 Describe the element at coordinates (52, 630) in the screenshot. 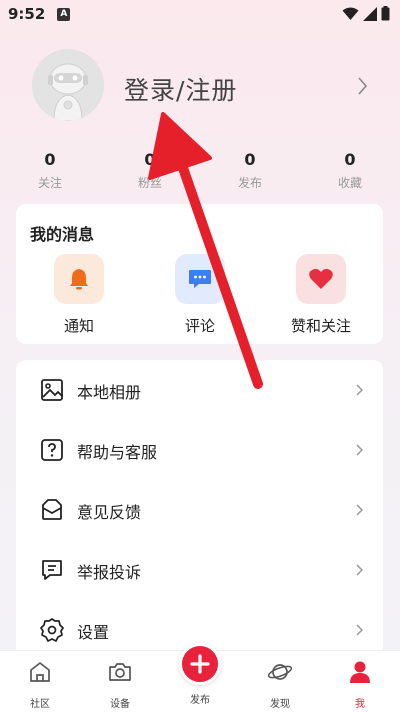

I see `settings-icon` at that location.